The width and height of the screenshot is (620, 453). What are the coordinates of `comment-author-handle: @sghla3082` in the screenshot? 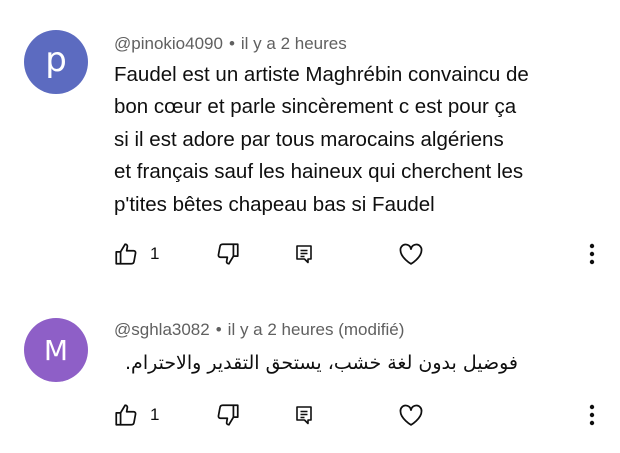 It's located at (162, 329).